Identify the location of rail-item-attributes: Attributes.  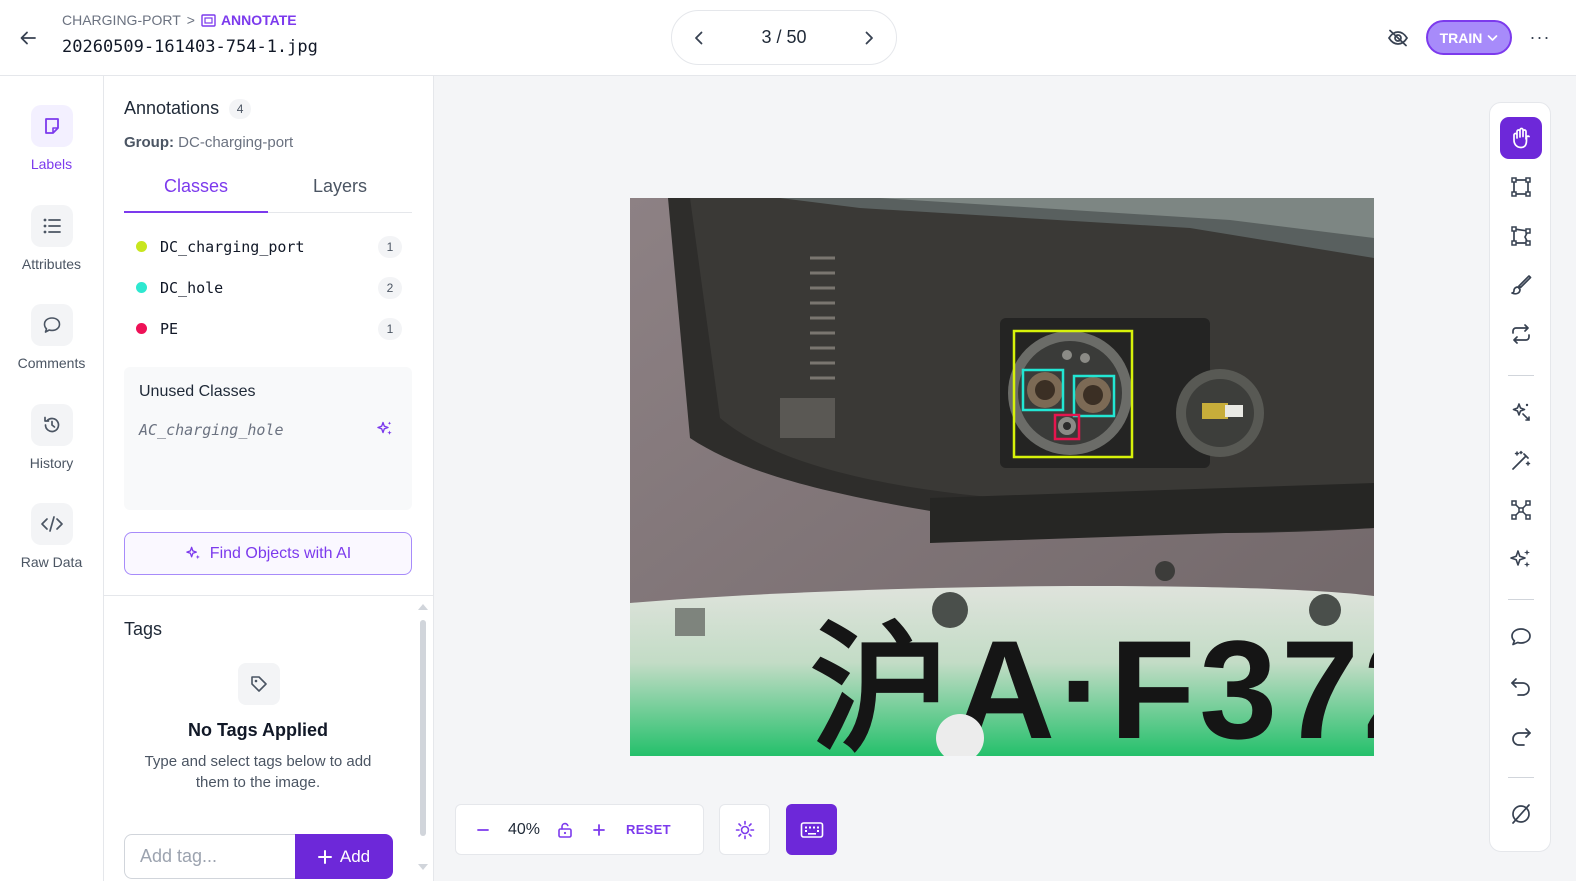
(51, 238).